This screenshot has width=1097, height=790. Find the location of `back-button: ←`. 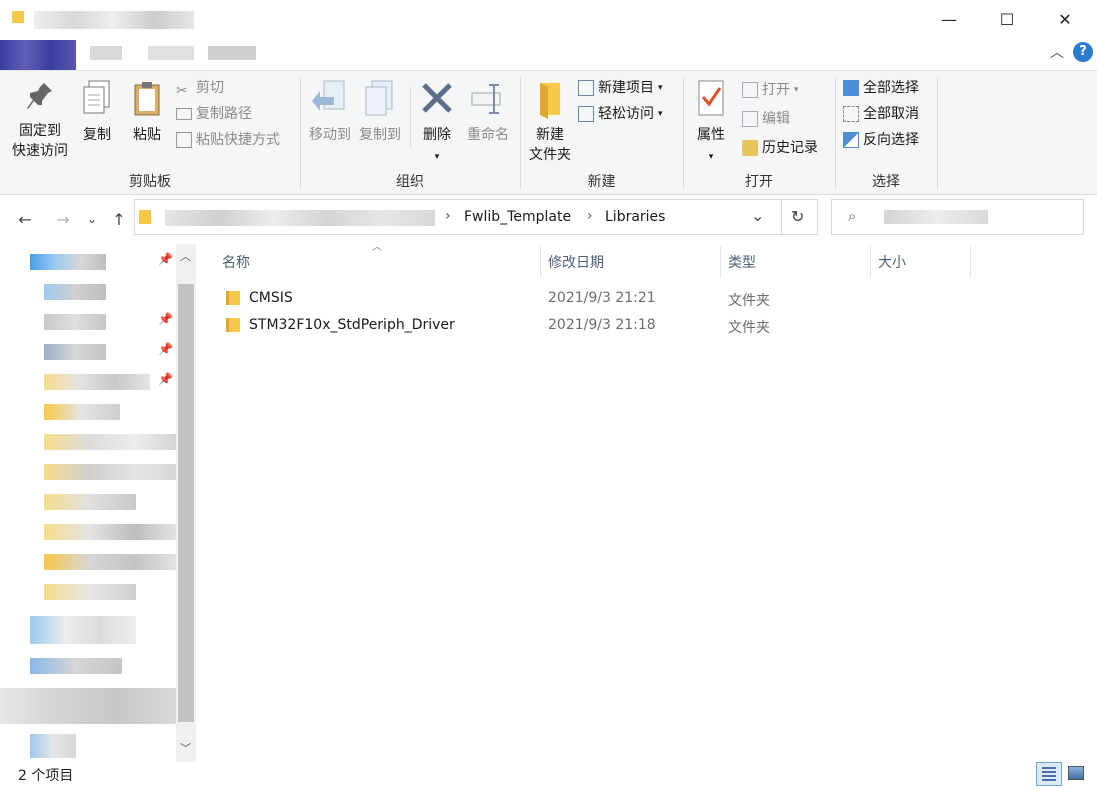

back-button: ← is located at coordinates (25, 219).